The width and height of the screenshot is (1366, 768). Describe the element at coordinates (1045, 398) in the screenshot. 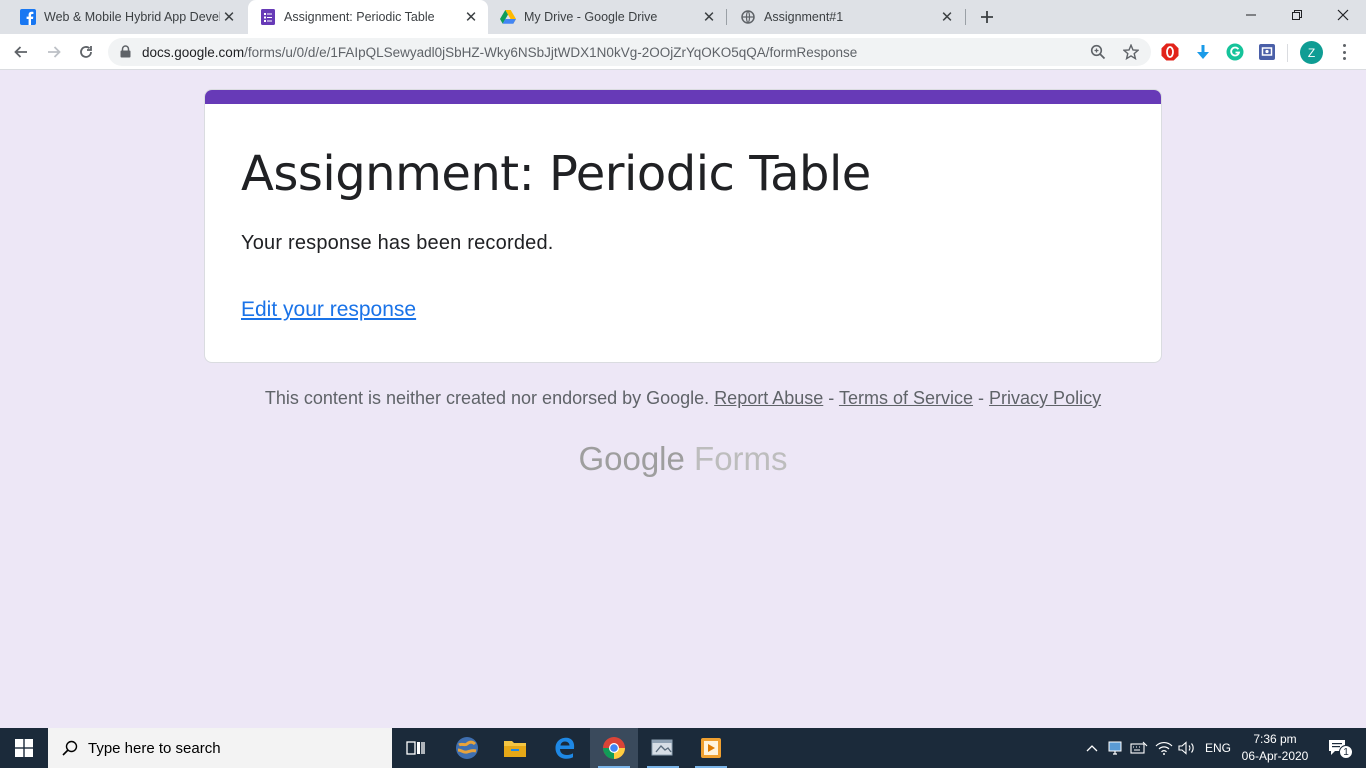

I see `privacy-policy-link: Privacy Policy` at that location.